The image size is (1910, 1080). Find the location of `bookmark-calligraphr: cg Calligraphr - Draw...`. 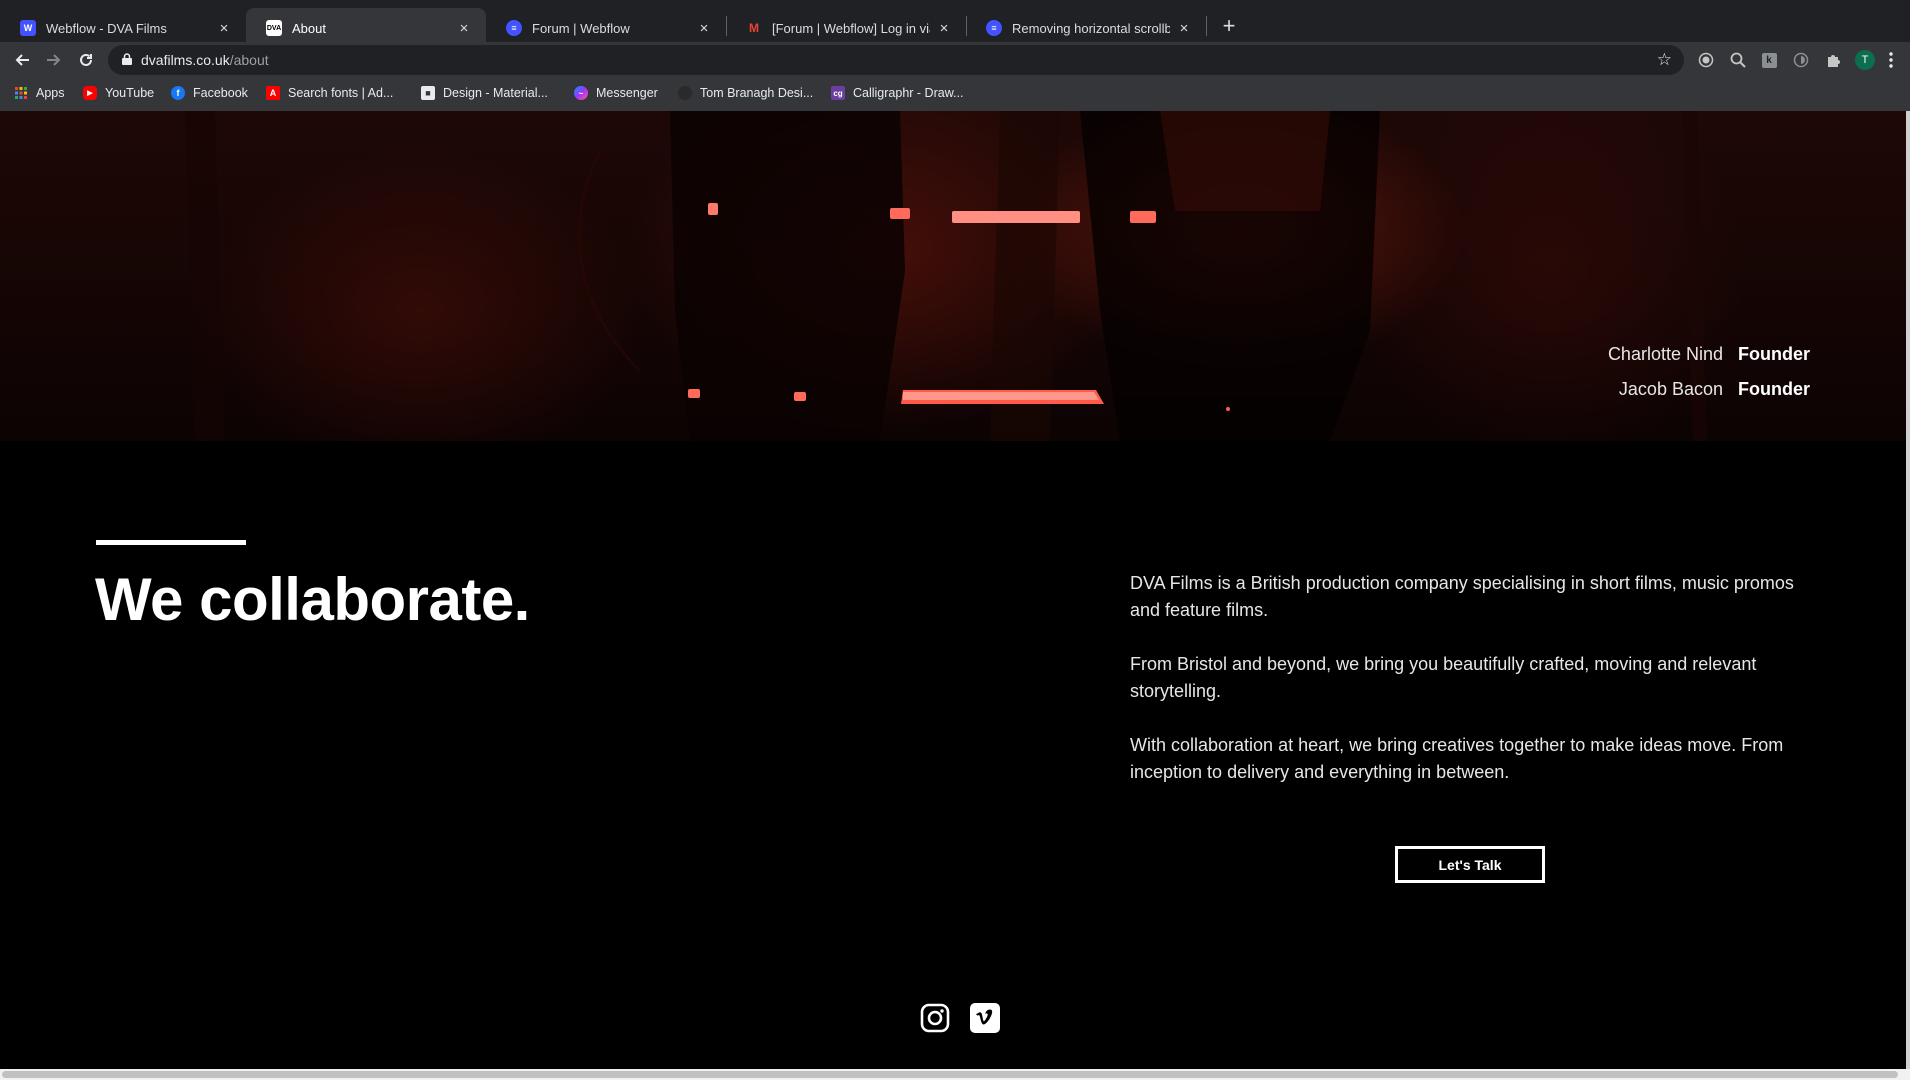

bookmark-calligraphr: cg Calligraphr - Draw... is located at coordinates (897, 93).